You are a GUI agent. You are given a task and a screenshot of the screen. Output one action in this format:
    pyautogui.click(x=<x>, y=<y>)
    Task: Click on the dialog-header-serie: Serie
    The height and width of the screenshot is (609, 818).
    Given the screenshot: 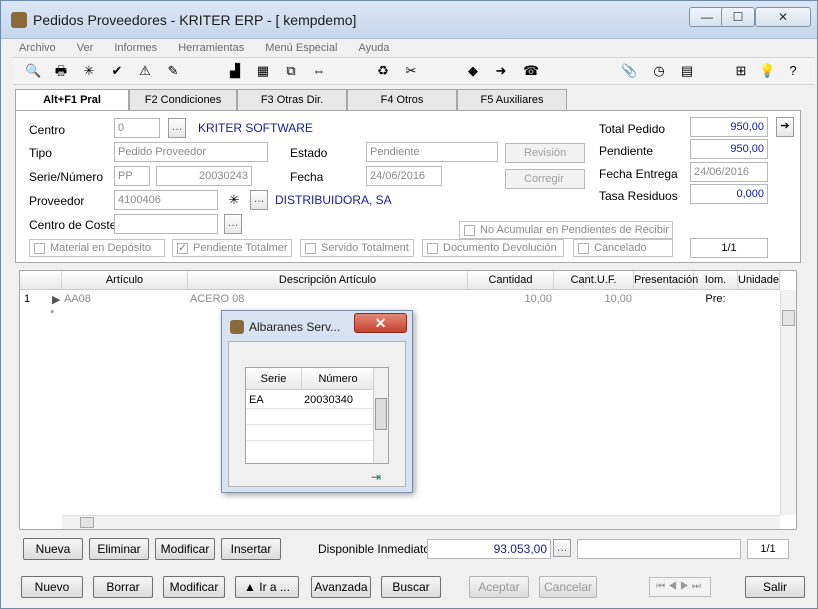 What is the action you would take?
    pyautogui.click(x=274, y=379)
    